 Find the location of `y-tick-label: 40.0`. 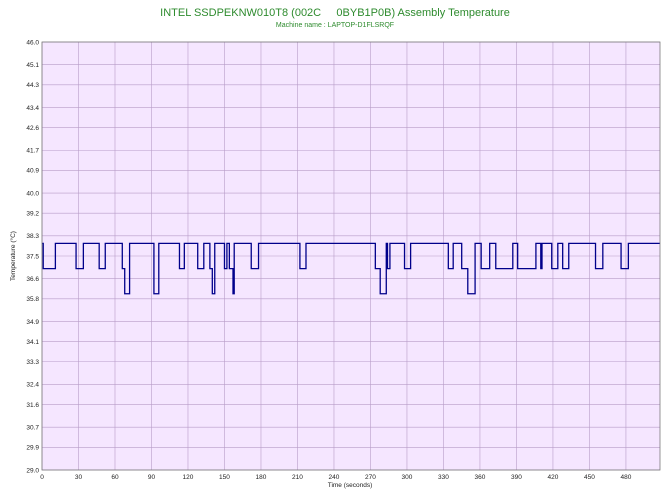

y-tick-label: 40.0 is located at coordinates (32, 193).